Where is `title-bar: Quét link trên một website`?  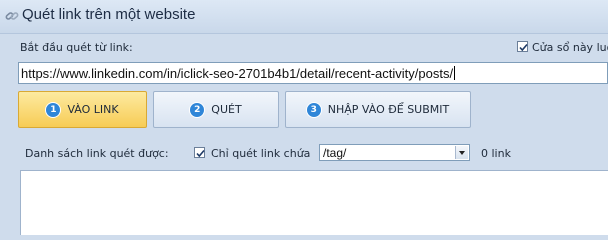 title-bar: Quét link trên một website is located at coordinates (304, 17).